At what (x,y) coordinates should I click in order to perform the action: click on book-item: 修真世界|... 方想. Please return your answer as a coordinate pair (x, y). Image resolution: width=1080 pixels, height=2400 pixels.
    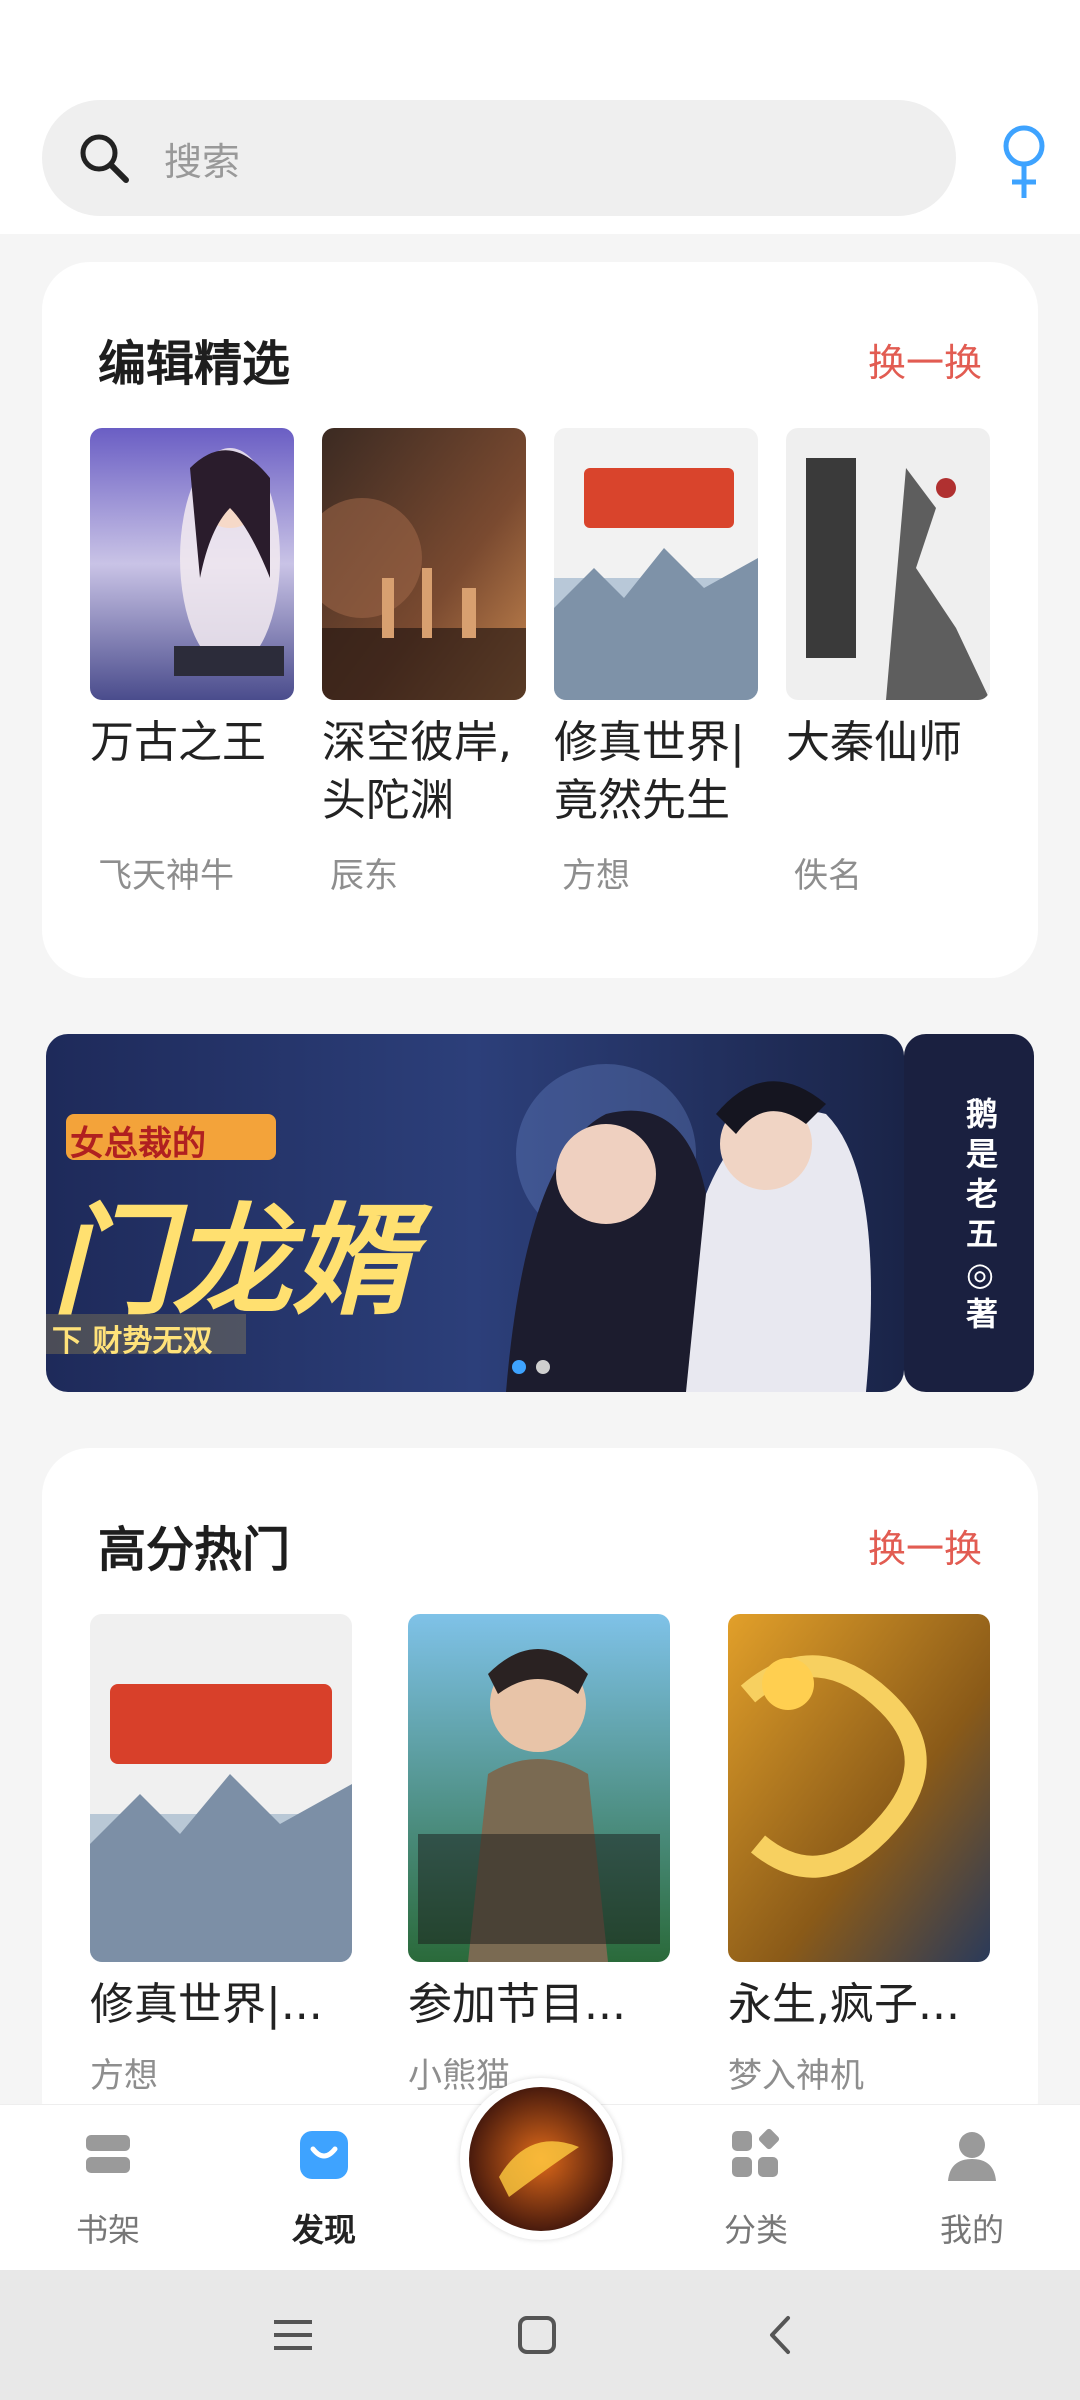
    Looking at the image, I should click on (221, 1855).